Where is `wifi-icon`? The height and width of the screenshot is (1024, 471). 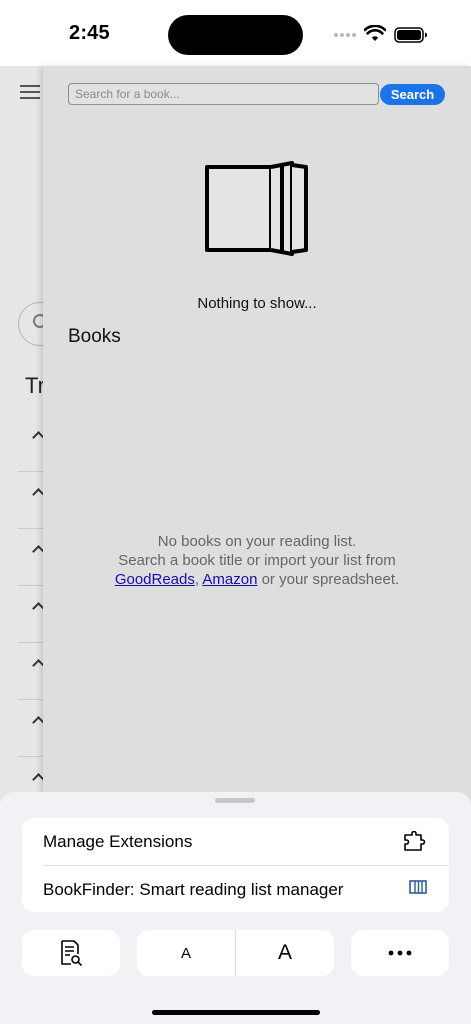
wifi-icon is located at coordinates (375, 33).